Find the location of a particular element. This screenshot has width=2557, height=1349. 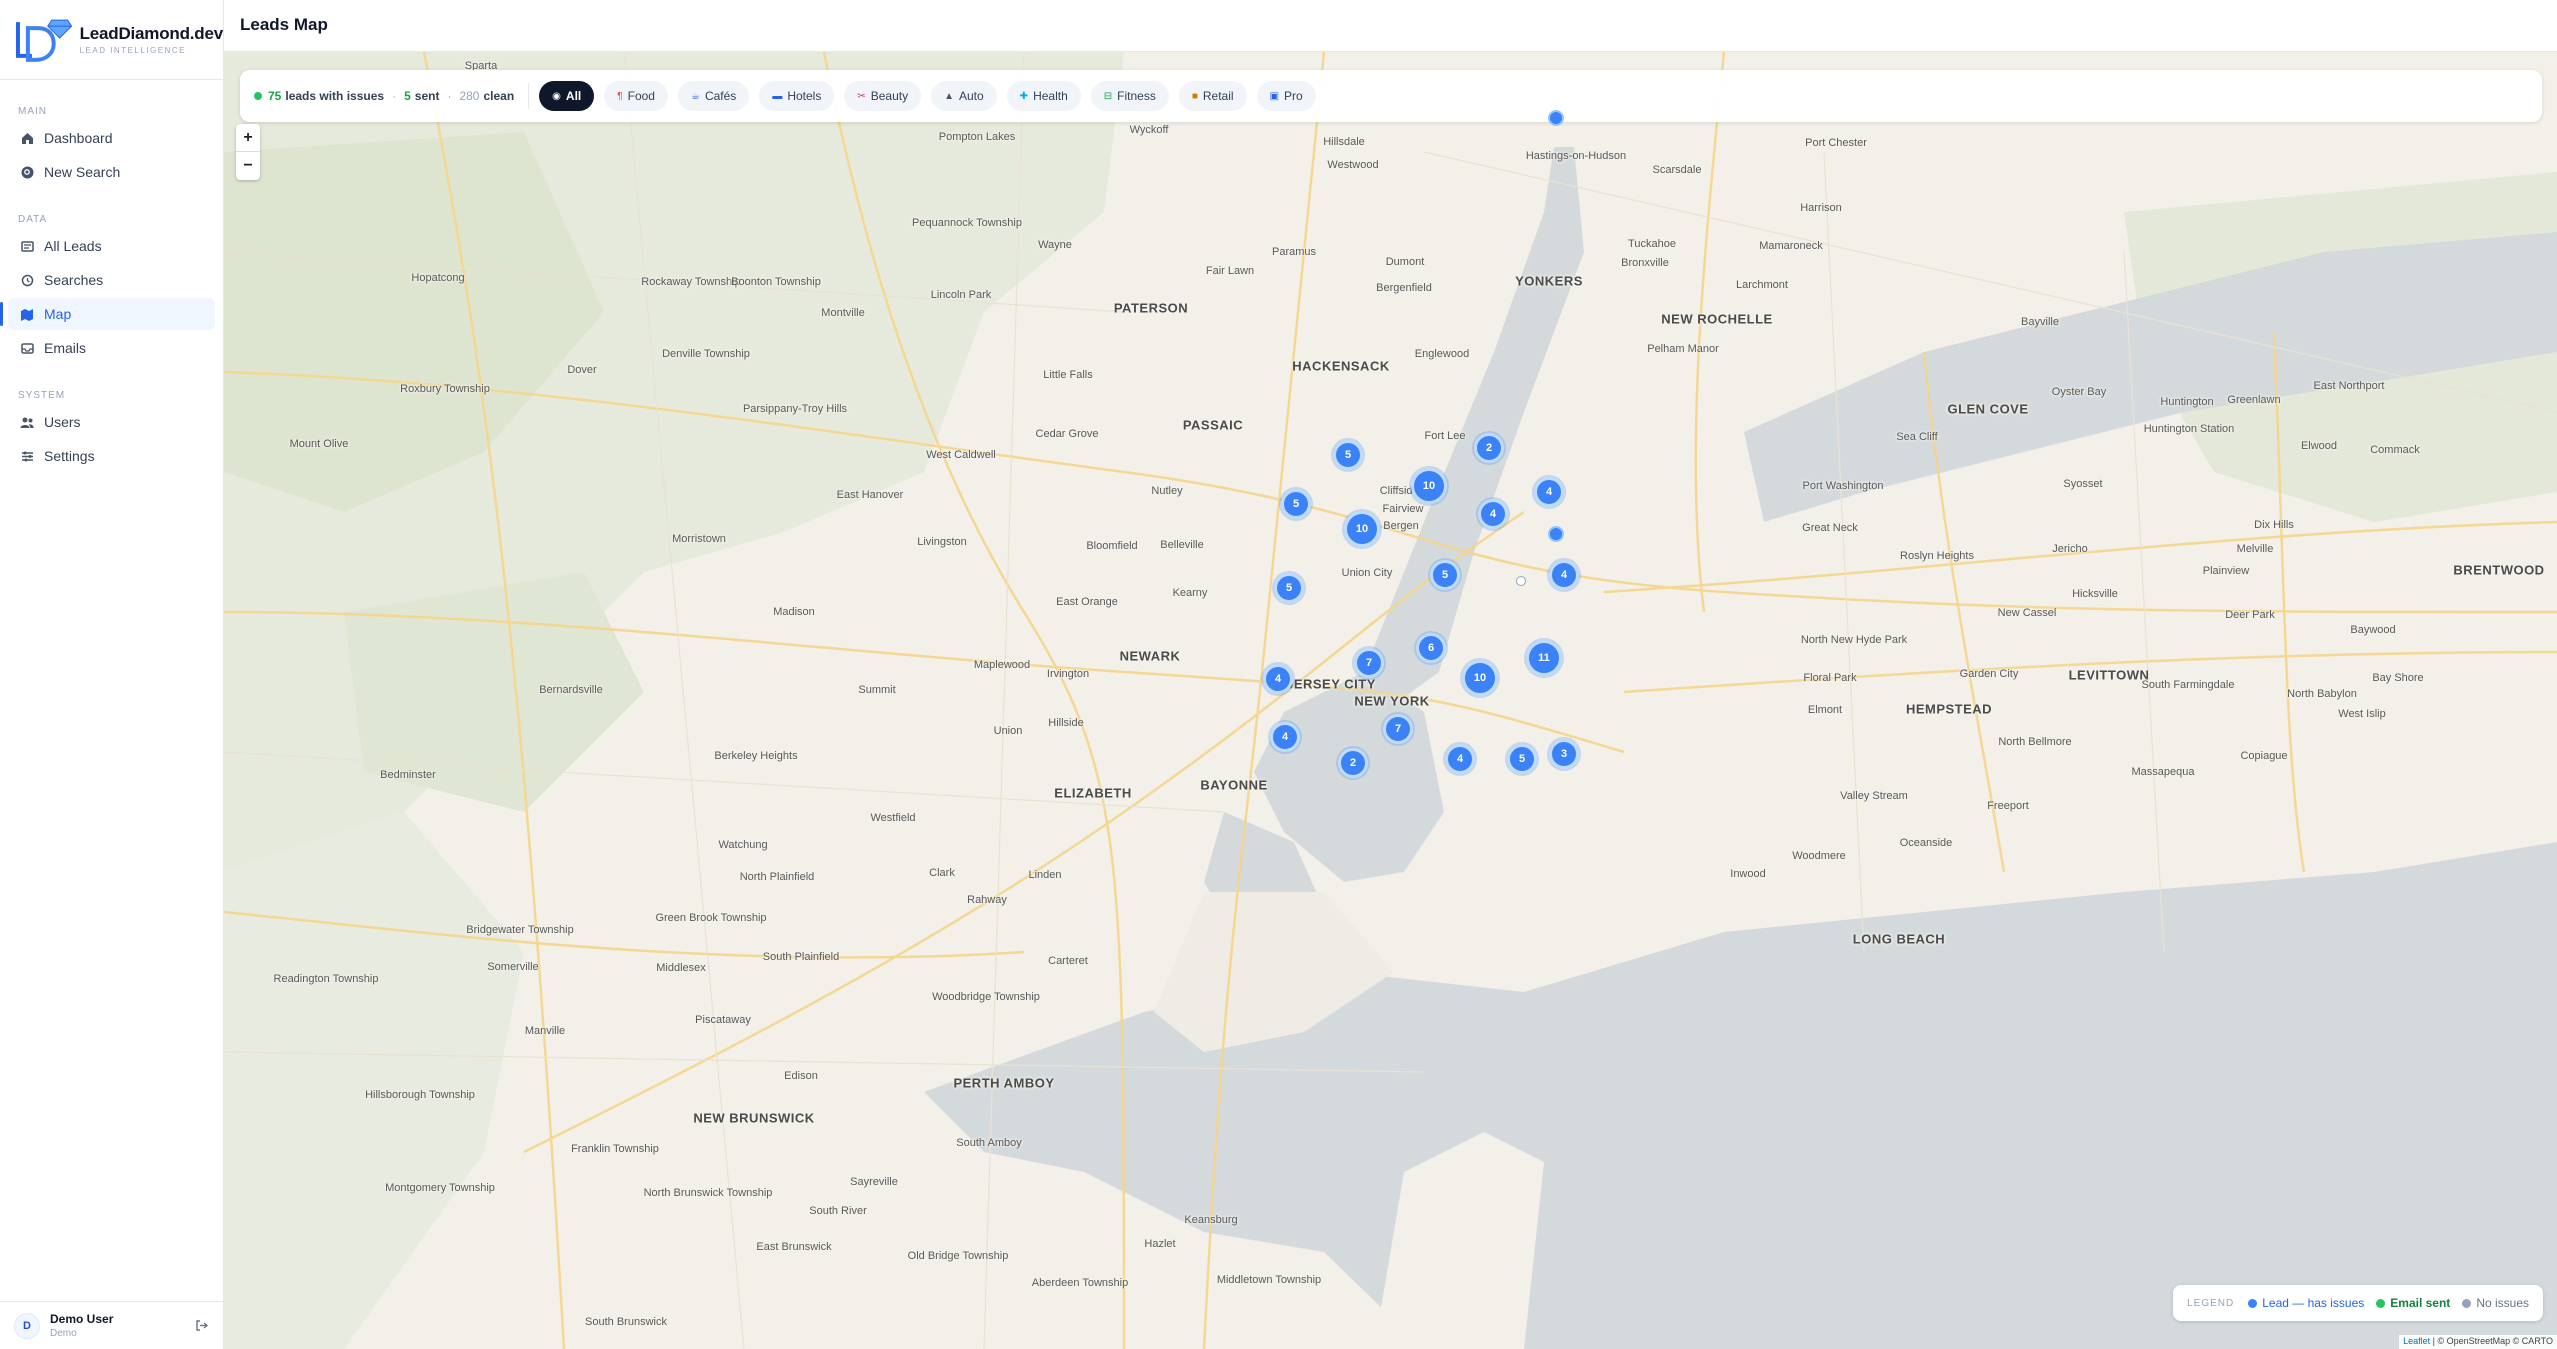

place-label: Carteret is located at coordinates (1068, 961).